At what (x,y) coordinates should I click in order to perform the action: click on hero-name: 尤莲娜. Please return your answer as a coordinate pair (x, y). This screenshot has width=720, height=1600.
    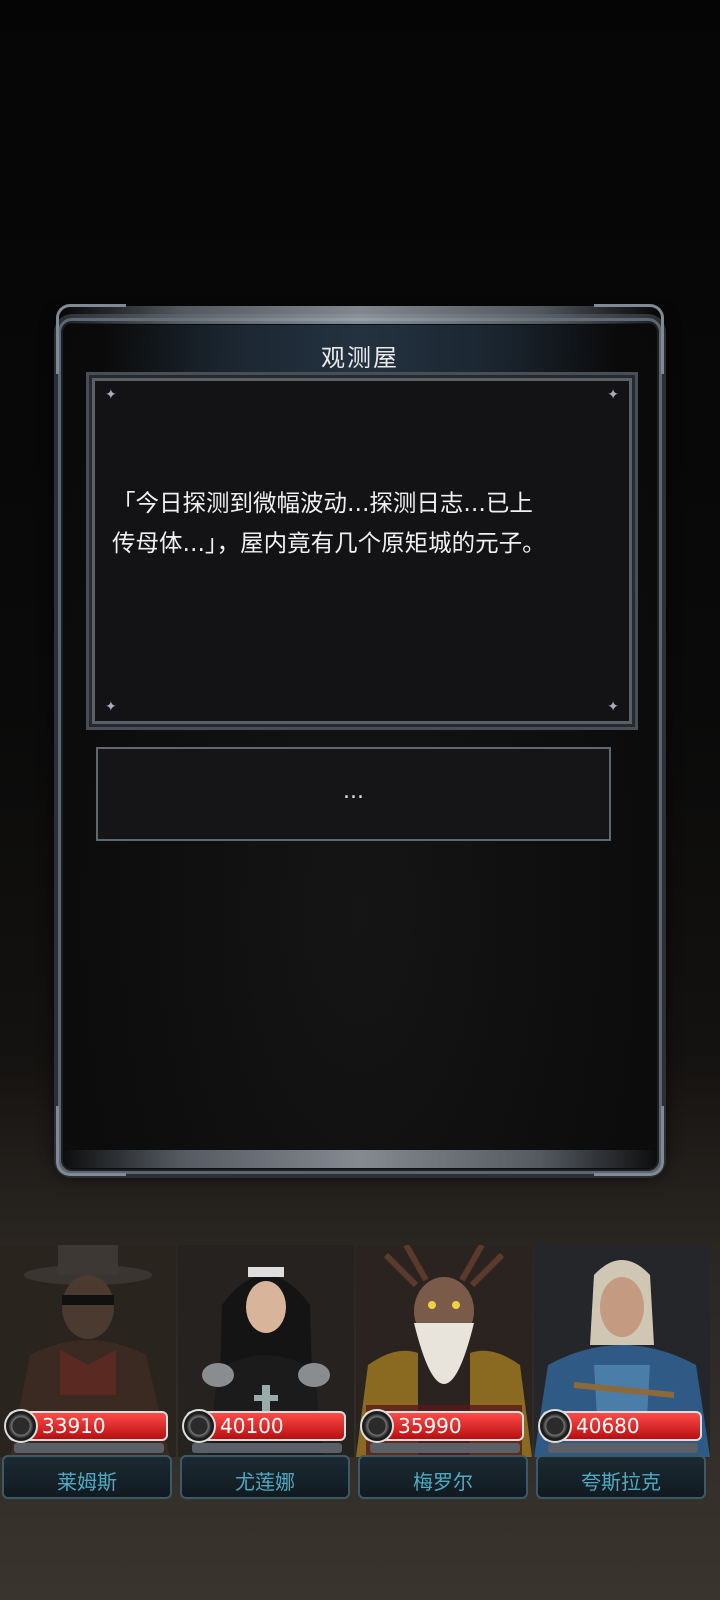
    Looking at the image, I should click on (265, 1482).